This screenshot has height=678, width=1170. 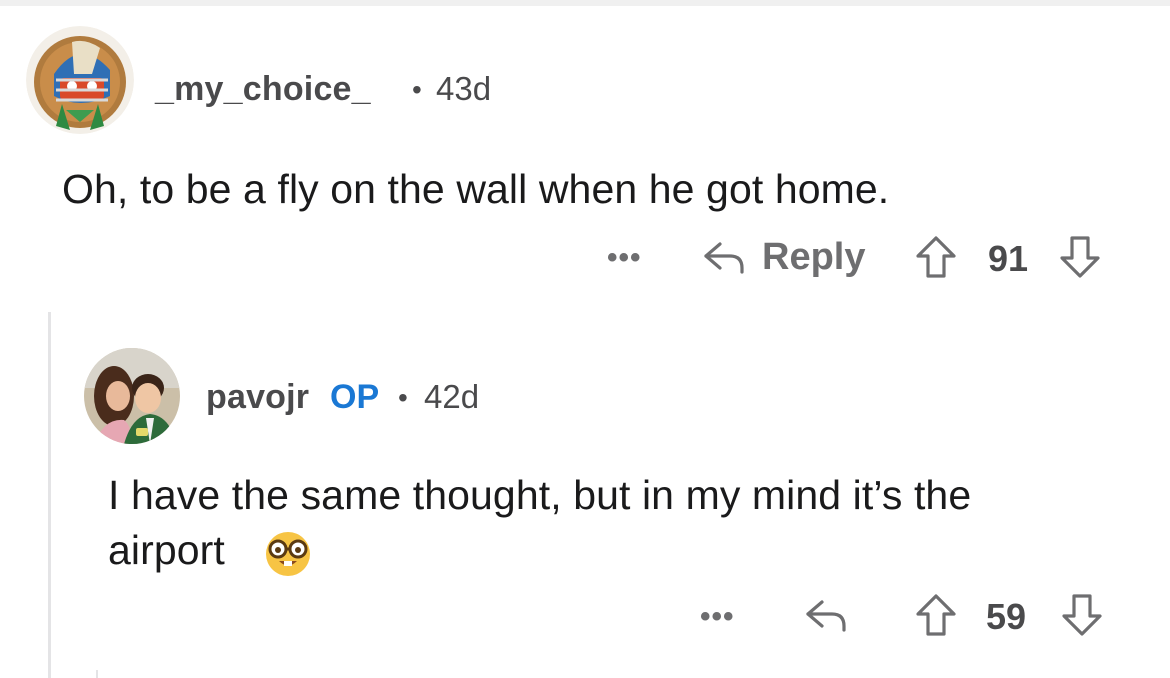 What do you see at coordinates (1008, 258) in the screenshot?
I see `vote-count: 91` at bounding box center [1008, 258].